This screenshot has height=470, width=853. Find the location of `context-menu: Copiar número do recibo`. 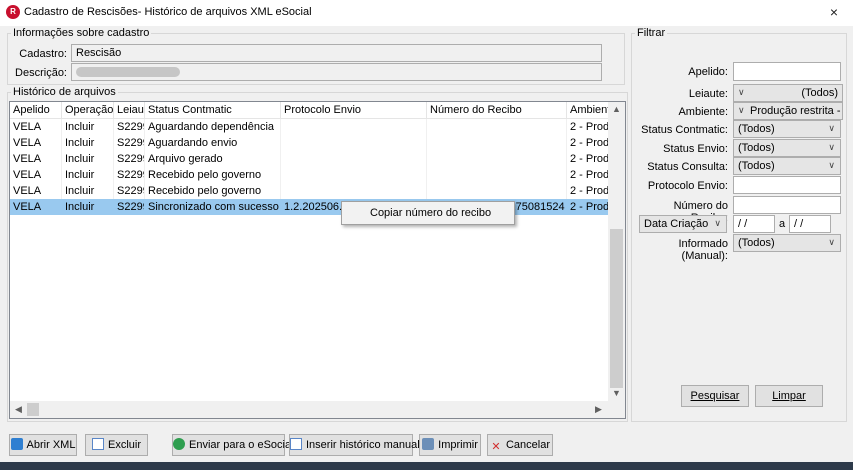

context-menu: Copiar número do recibo is located at coordinates (428, 213).